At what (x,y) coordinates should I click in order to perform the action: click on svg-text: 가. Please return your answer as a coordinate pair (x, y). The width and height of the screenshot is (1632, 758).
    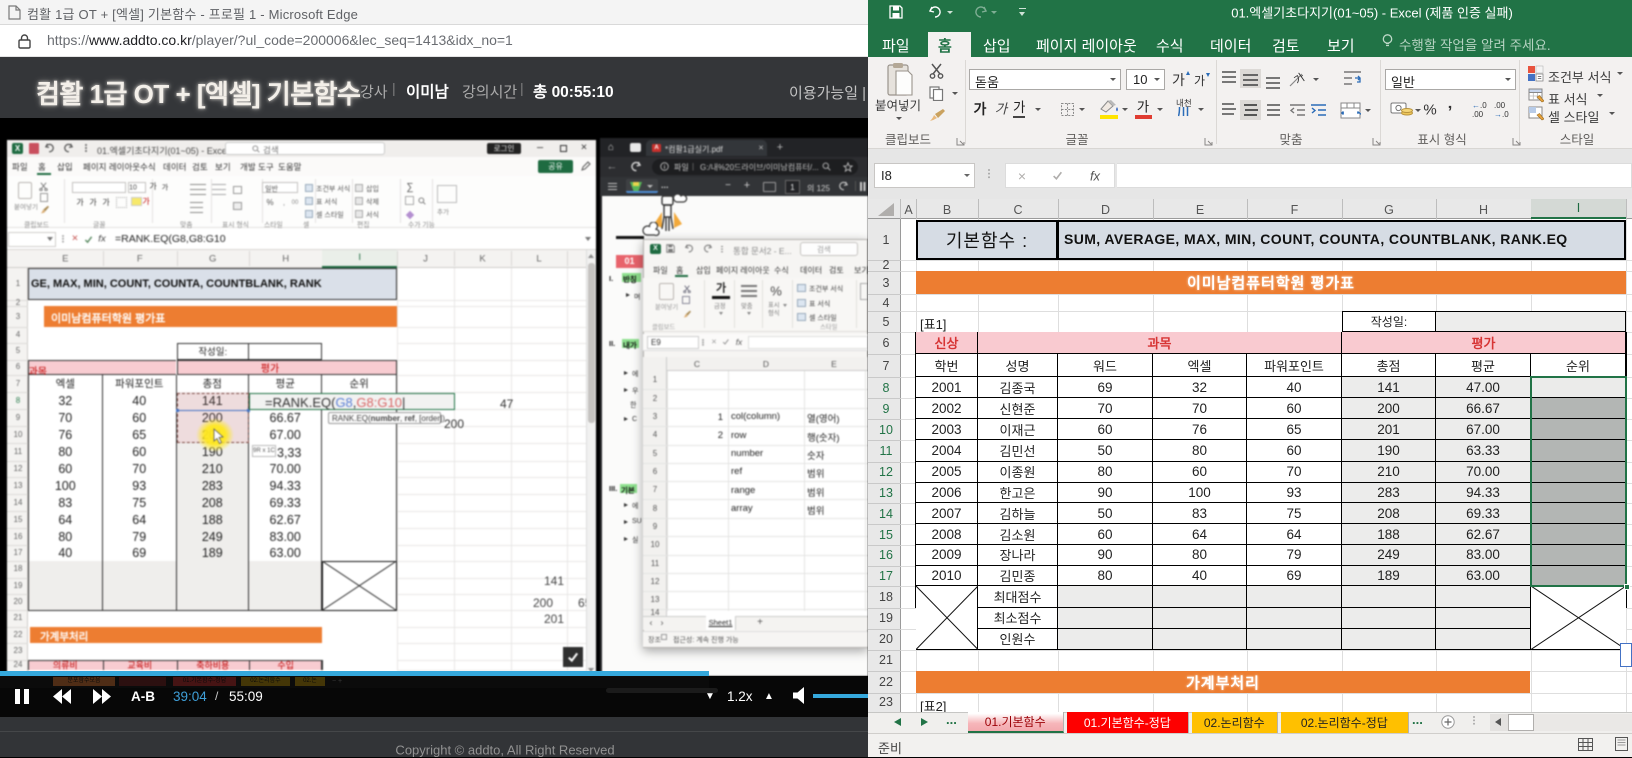
    Looking at the image, I should click on (1300, 79).